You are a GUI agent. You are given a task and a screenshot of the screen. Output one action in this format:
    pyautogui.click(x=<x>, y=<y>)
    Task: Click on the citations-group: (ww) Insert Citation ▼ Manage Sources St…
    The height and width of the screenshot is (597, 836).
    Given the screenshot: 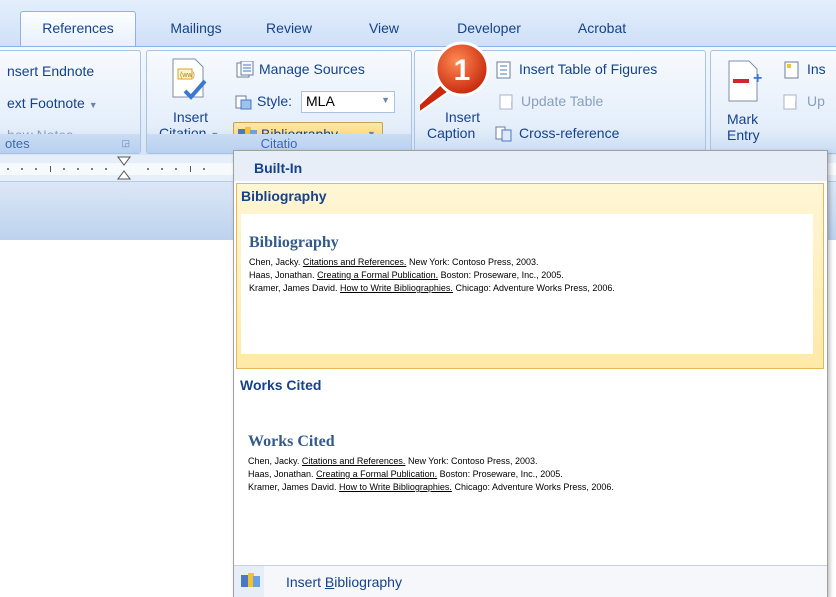 What is the action you would take?
    pyautogui.click(x=279, y=102)
    